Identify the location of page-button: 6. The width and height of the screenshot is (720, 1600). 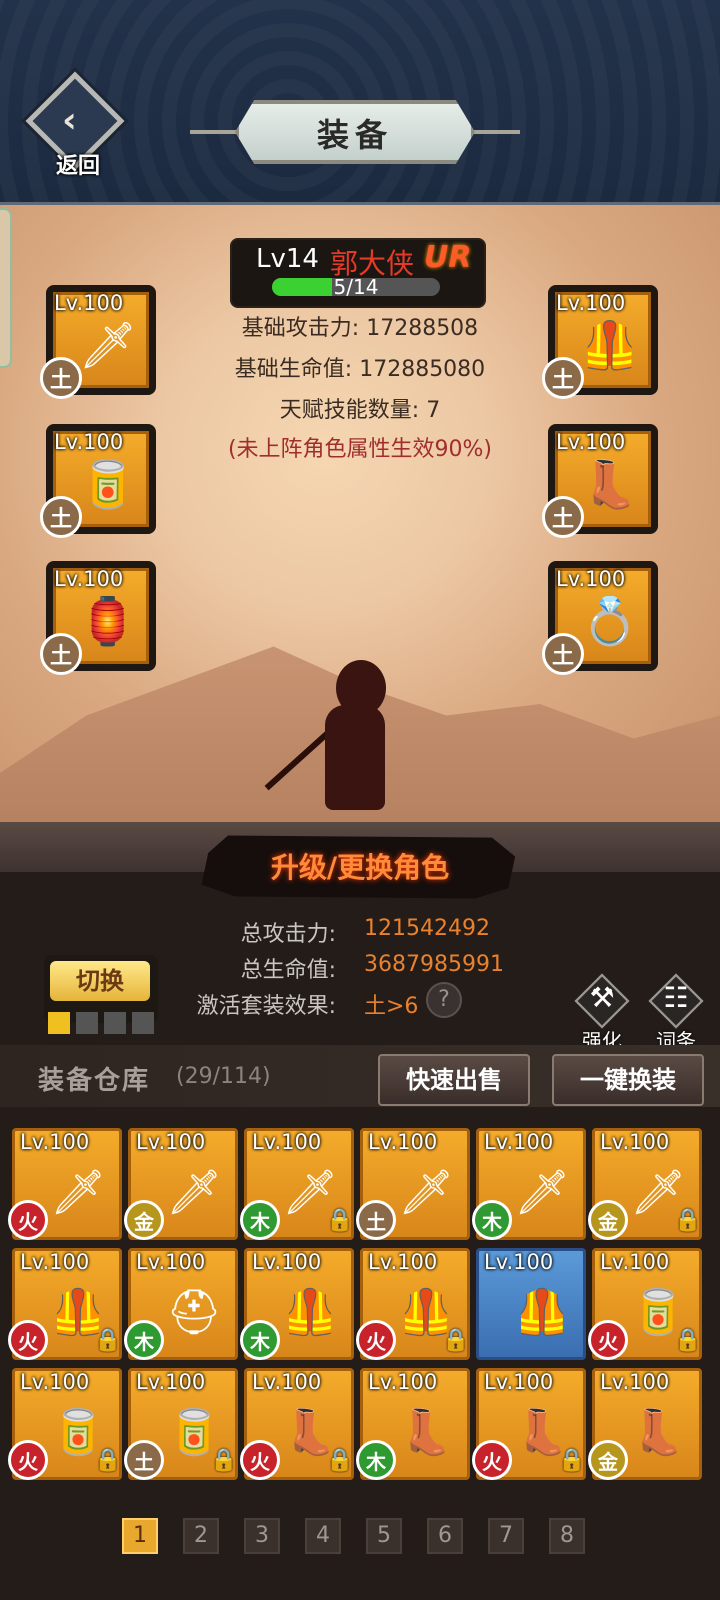
(445, 1536).